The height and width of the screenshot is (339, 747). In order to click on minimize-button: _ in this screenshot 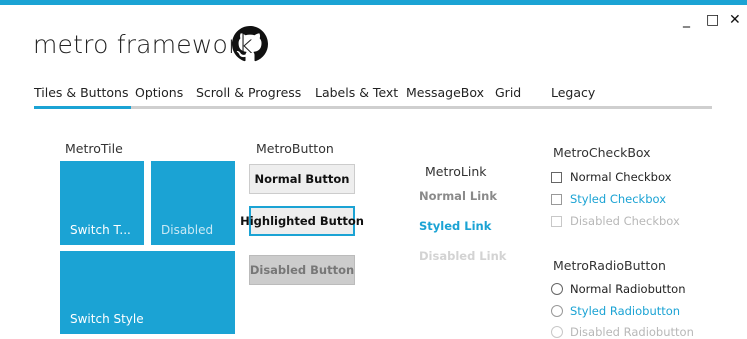, I will do `click(686, 20)`.